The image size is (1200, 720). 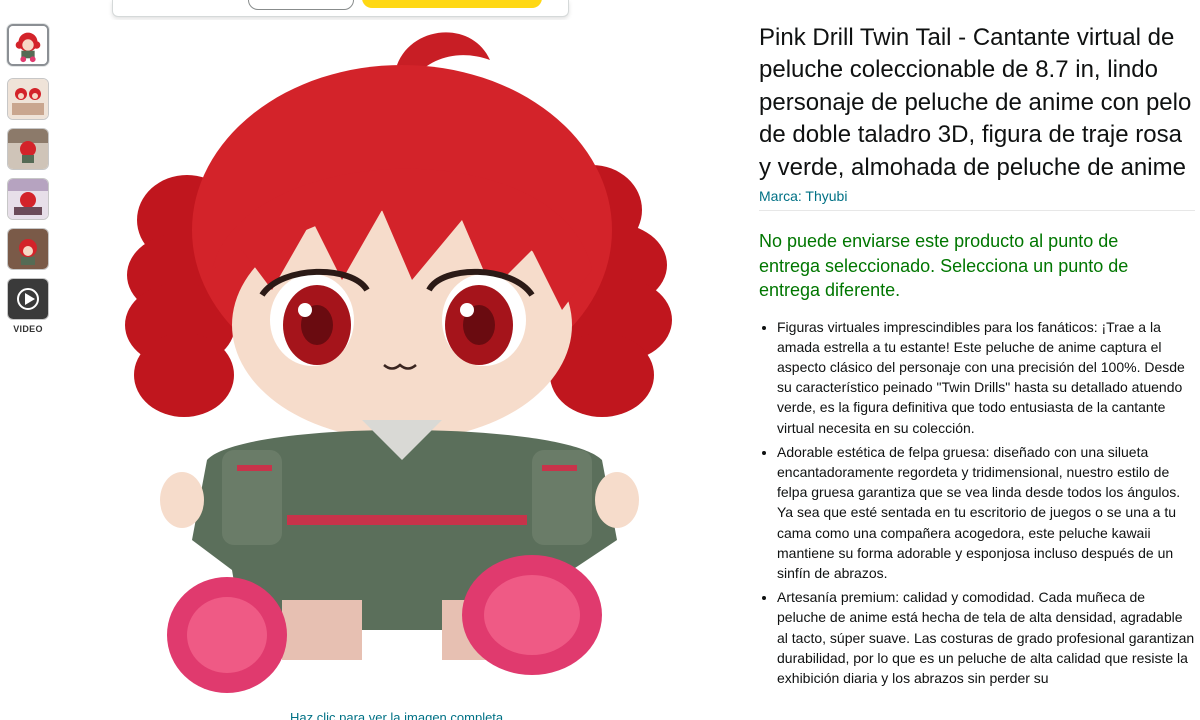 I want to click on brand-link: Marca: Thyubi, so click(x=977, y=196).